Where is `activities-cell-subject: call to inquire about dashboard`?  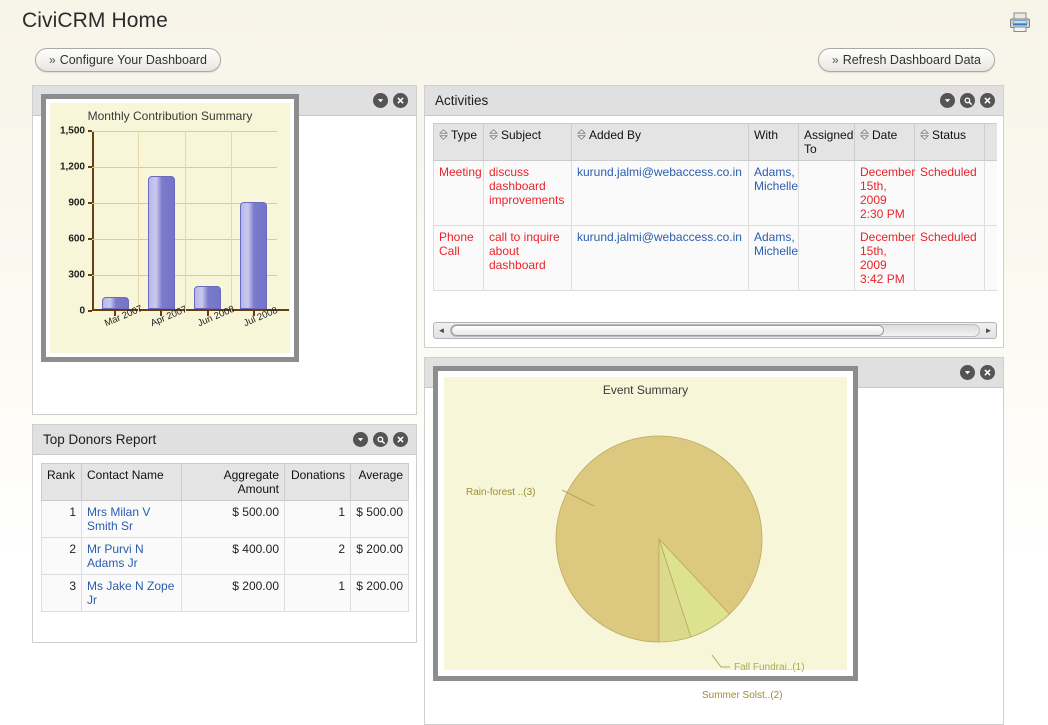 activities-cell-subject: call to inquire about dashboard is located at coordinates (527, 258).